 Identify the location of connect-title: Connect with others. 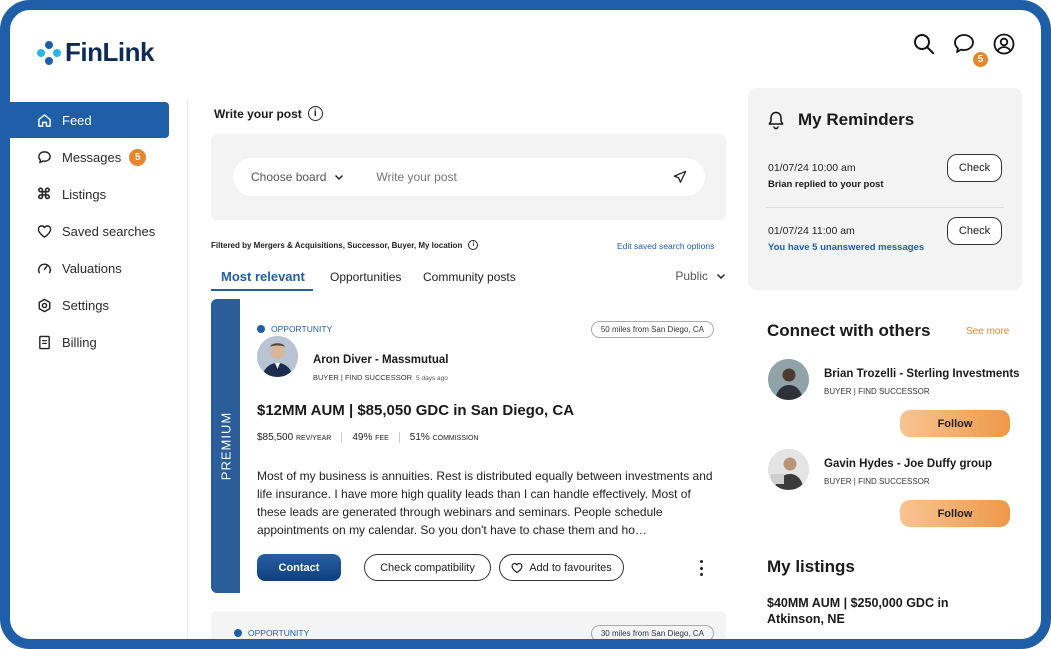
(849, 330).